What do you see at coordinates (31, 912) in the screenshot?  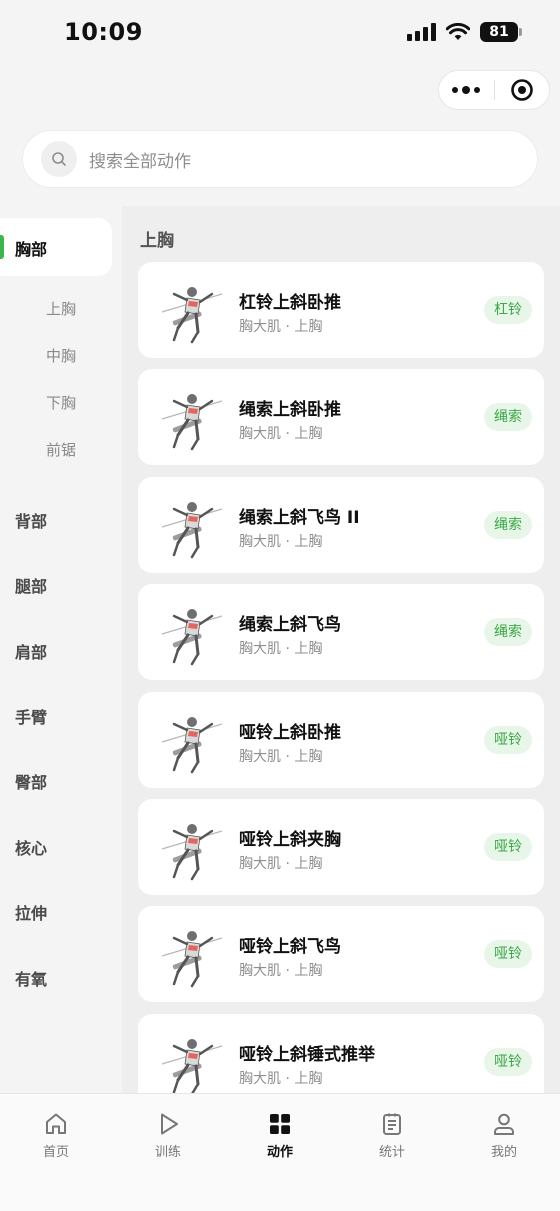 I see `sidebar-item-stretch: 拉伸` at bounding box center [31, 912].